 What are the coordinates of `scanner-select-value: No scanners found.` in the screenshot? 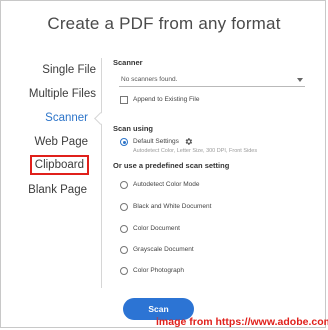 It's located at (149, 79).